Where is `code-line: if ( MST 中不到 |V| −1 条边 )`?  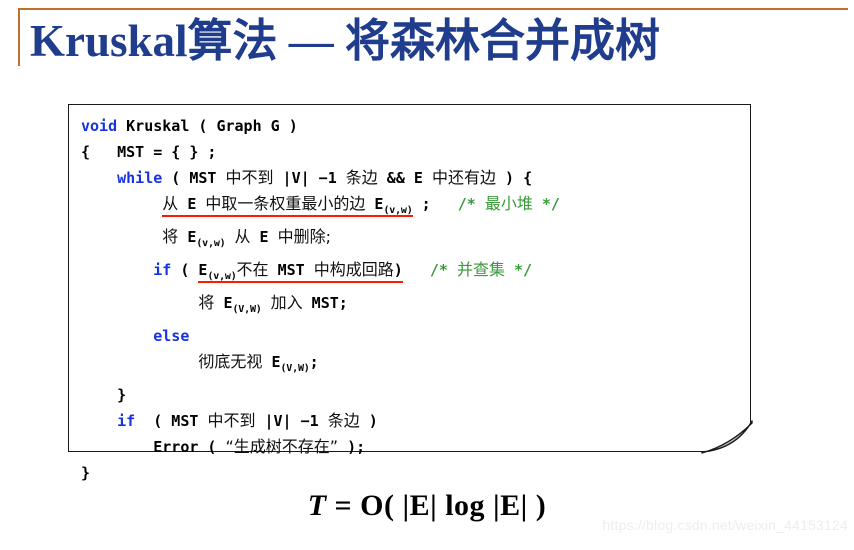
code-line: if ( MST 中不到 |V| −1 条边 ) is located at coordinates (247, 420).